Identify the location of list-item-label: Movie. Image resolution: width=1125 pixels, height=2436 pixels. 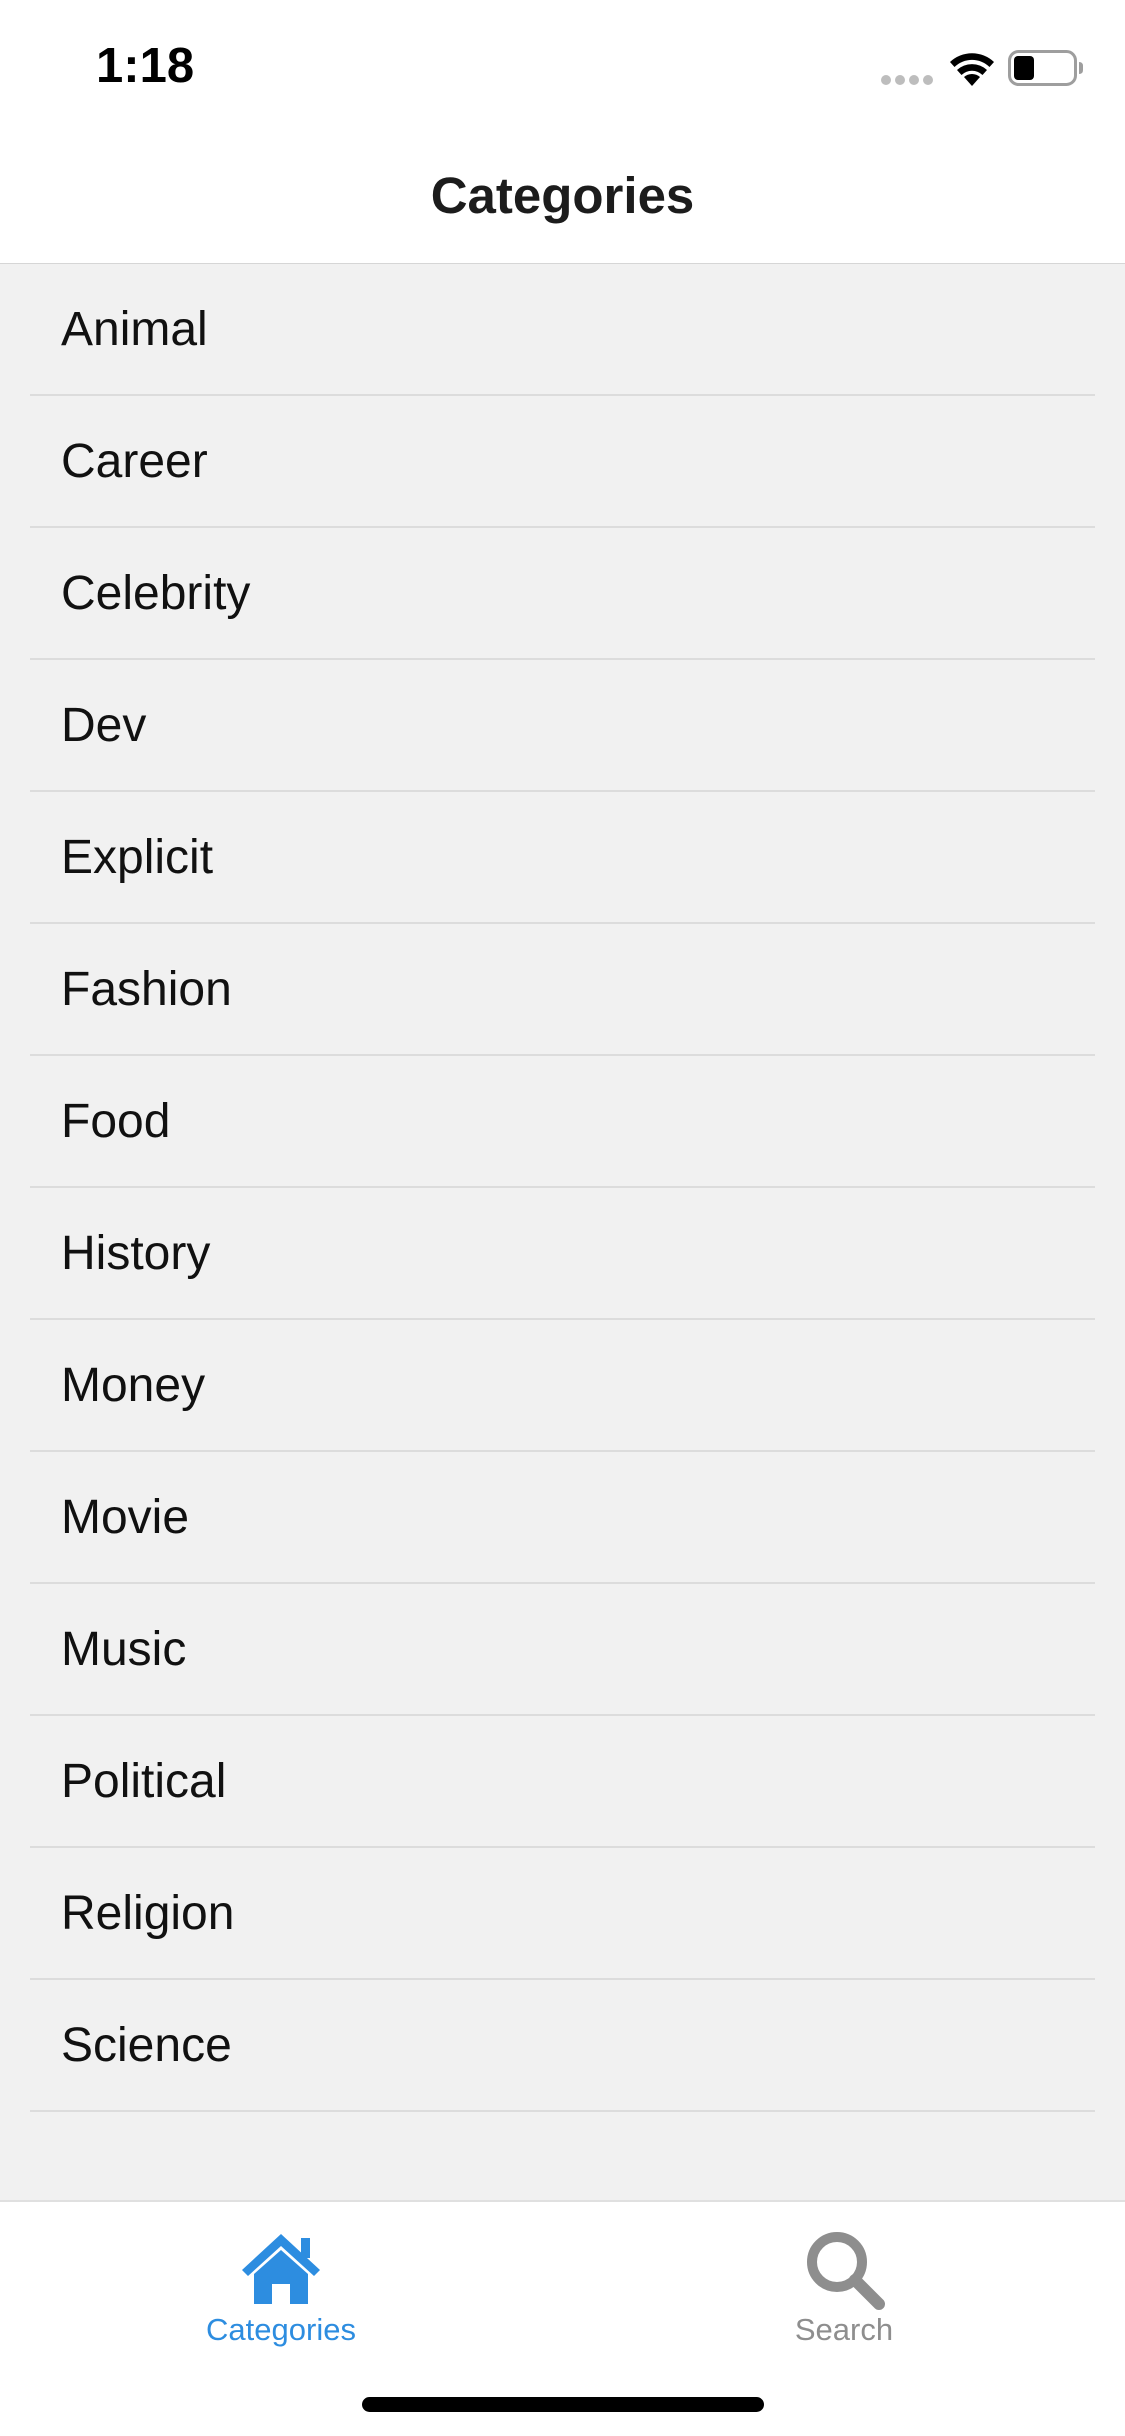
(125, 1517).